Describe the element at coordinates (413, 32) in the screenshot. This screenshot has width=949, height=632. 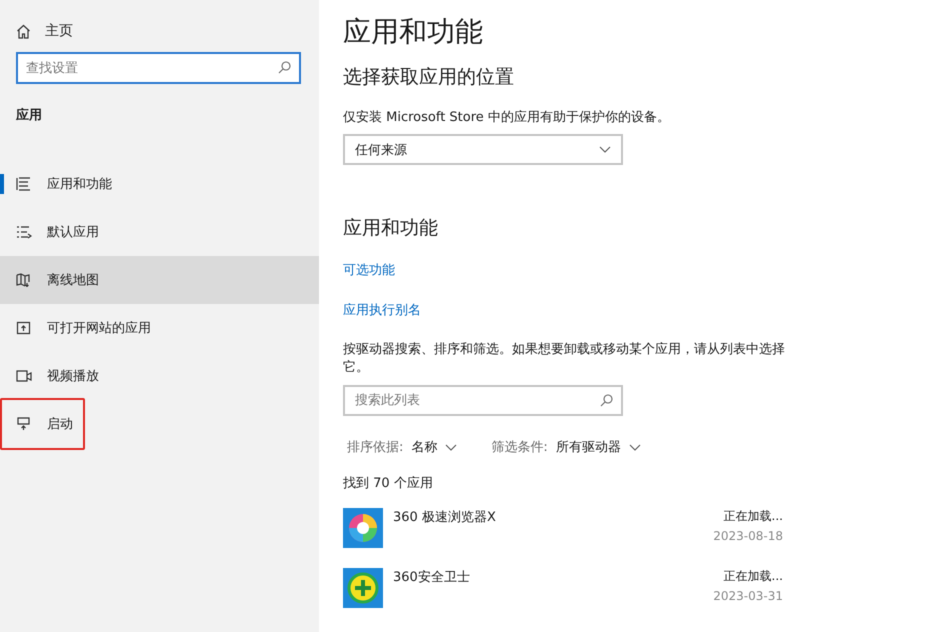
I see `page-title: 应用和功能` at that location.